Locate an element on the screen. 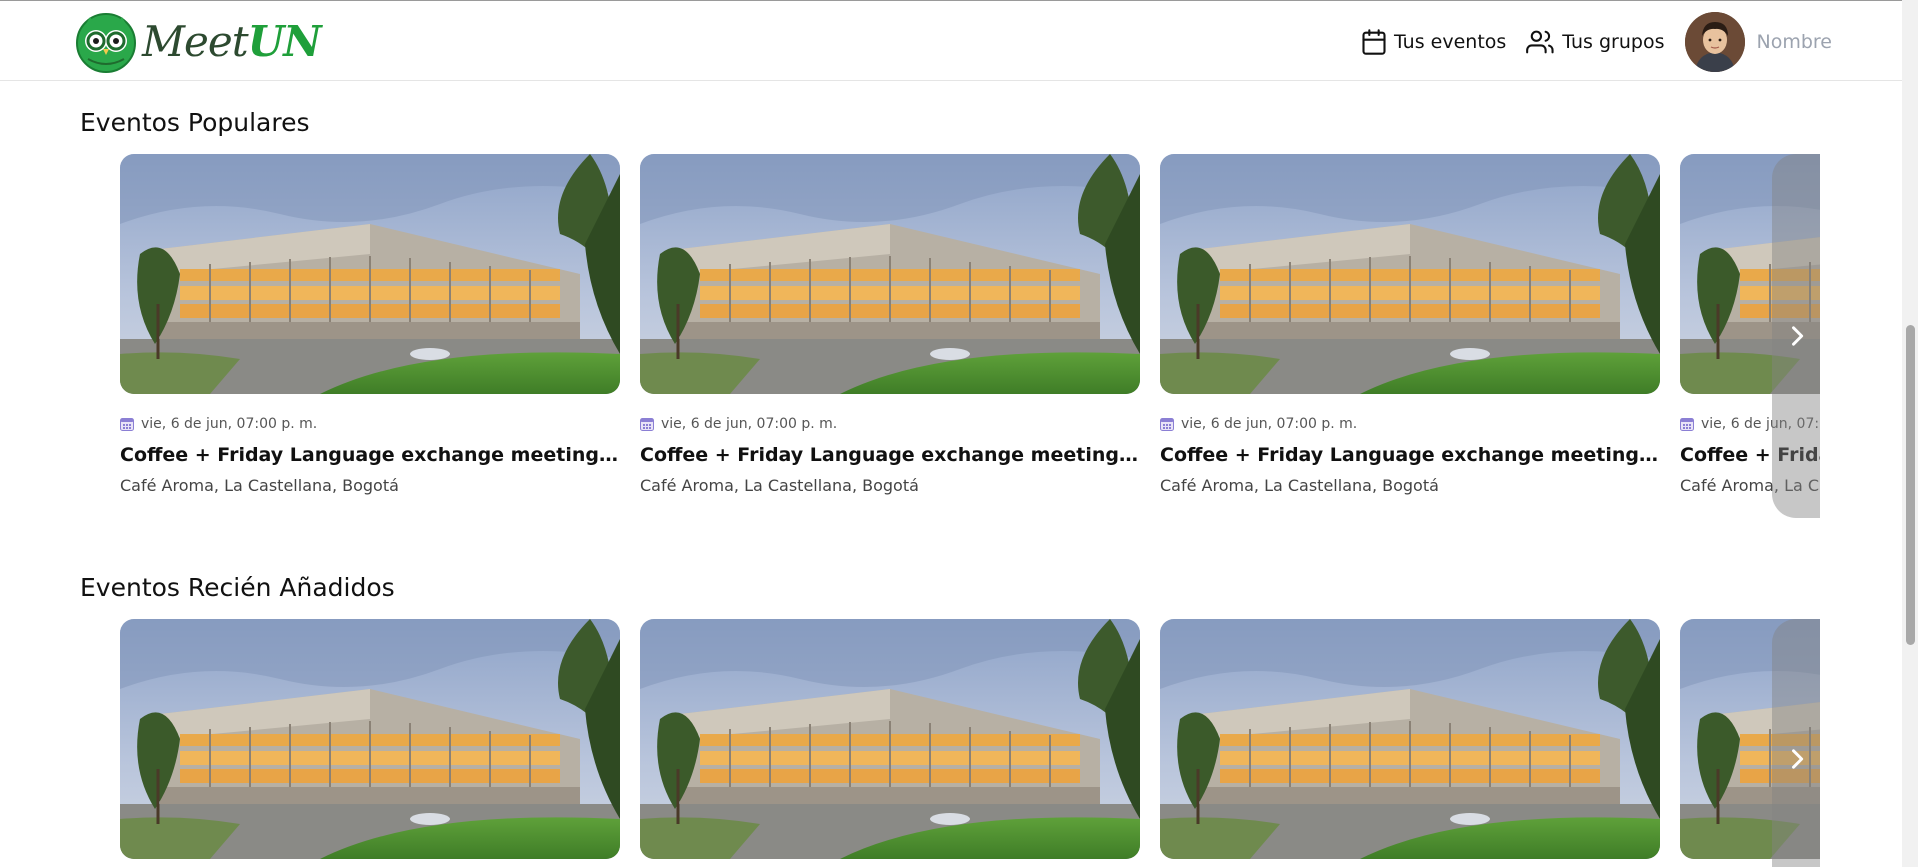  logo-wordmark: MeetUN is located at coordinates (232, 42).